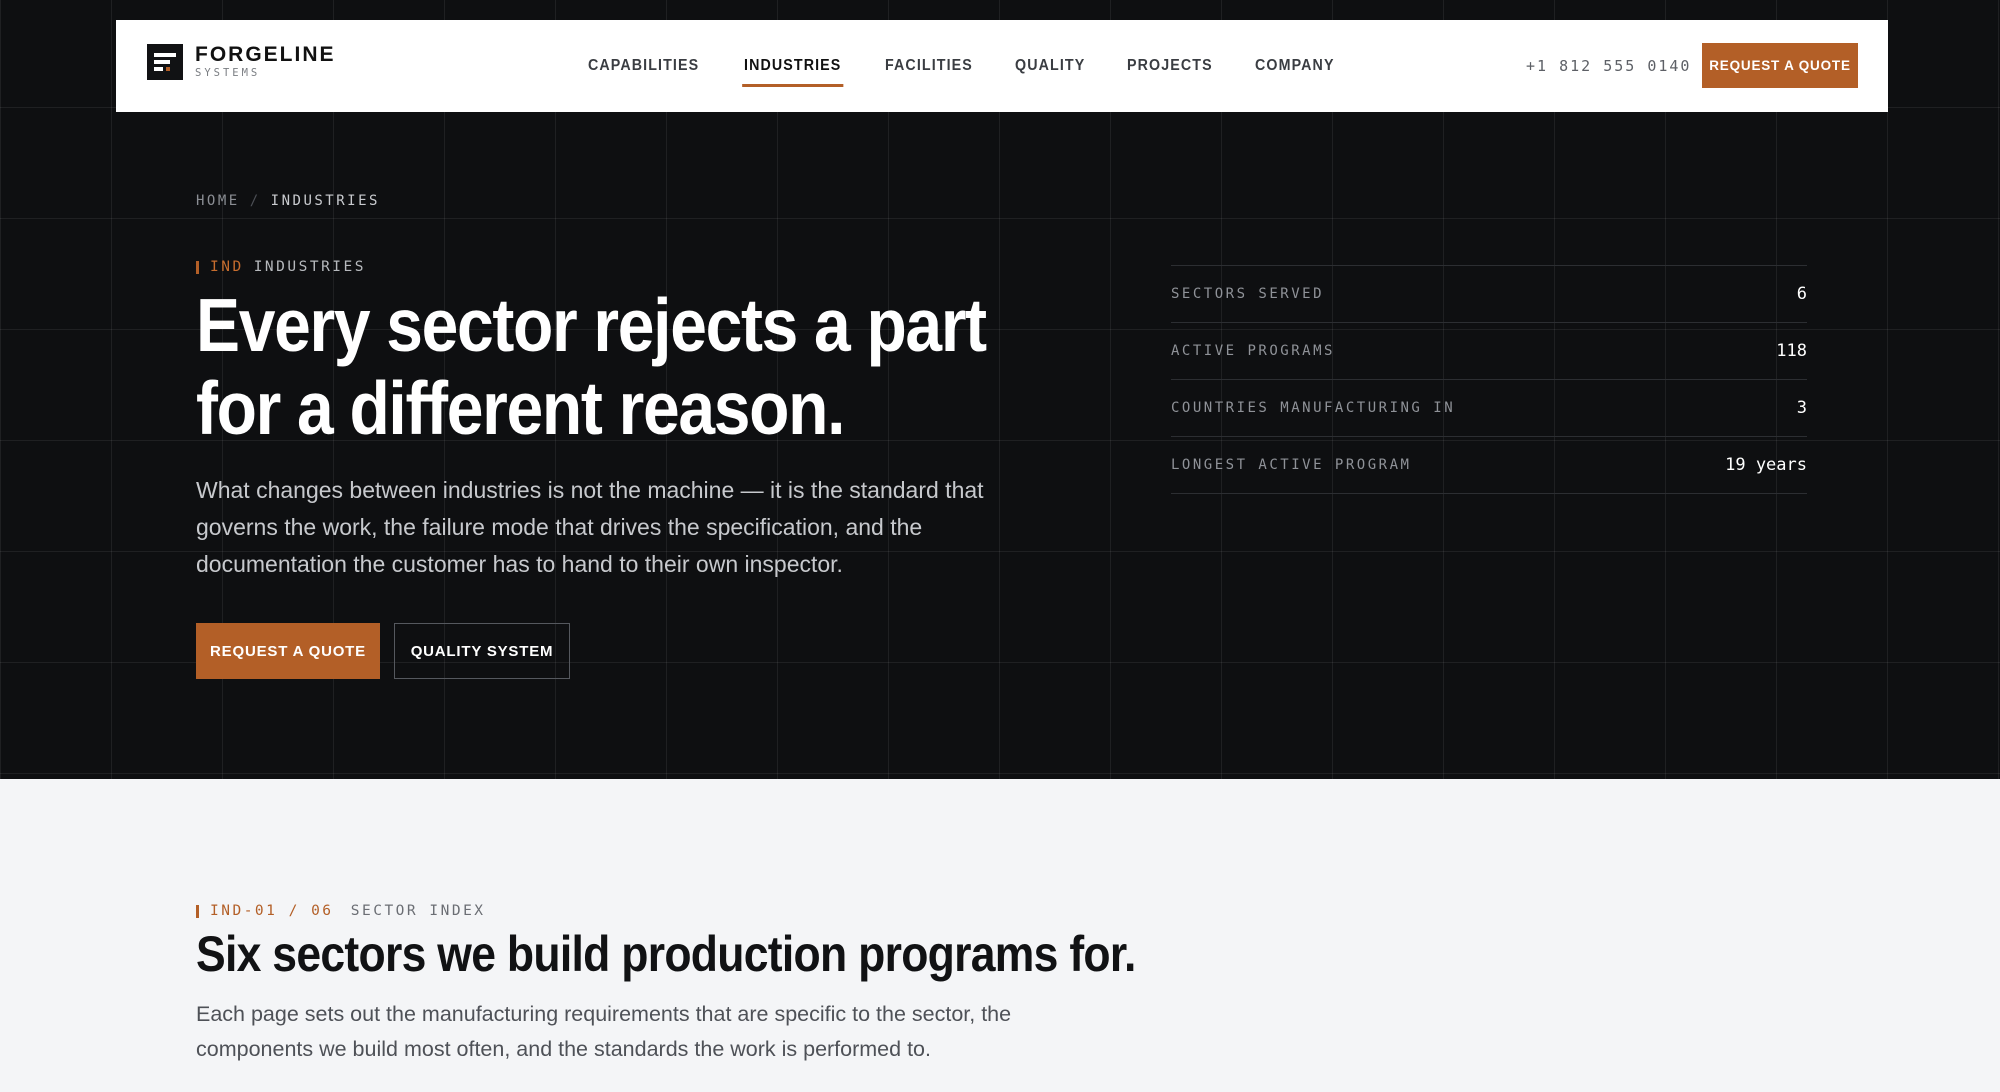 Image resolution: width=2000 pixels, height=1092 pixels. What do you see at coordinates (1295, 66) in the screenshot?
I see `nav-link-company: COMPANY` at bounding box center [1295, 66].